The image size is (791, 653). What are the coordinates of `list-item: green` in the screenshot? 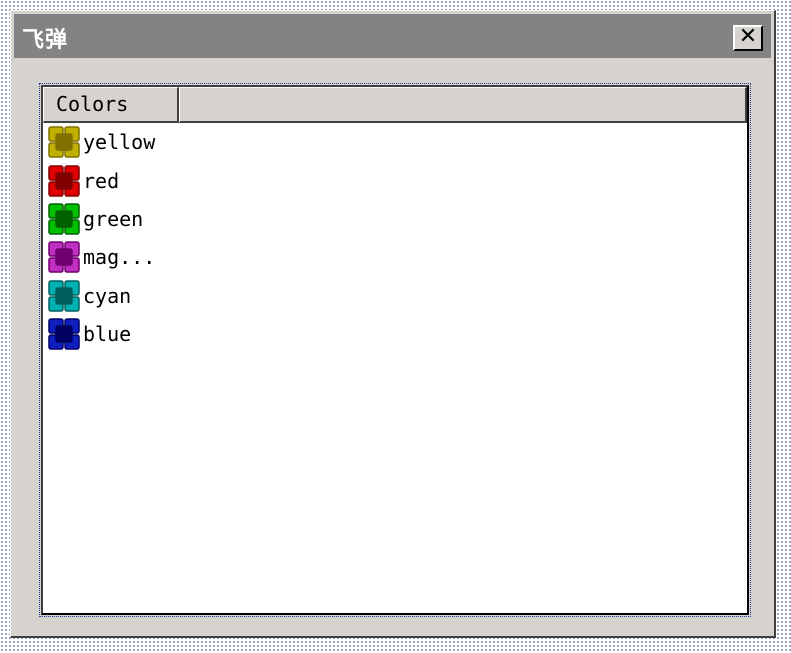 It's located at (101, 219).